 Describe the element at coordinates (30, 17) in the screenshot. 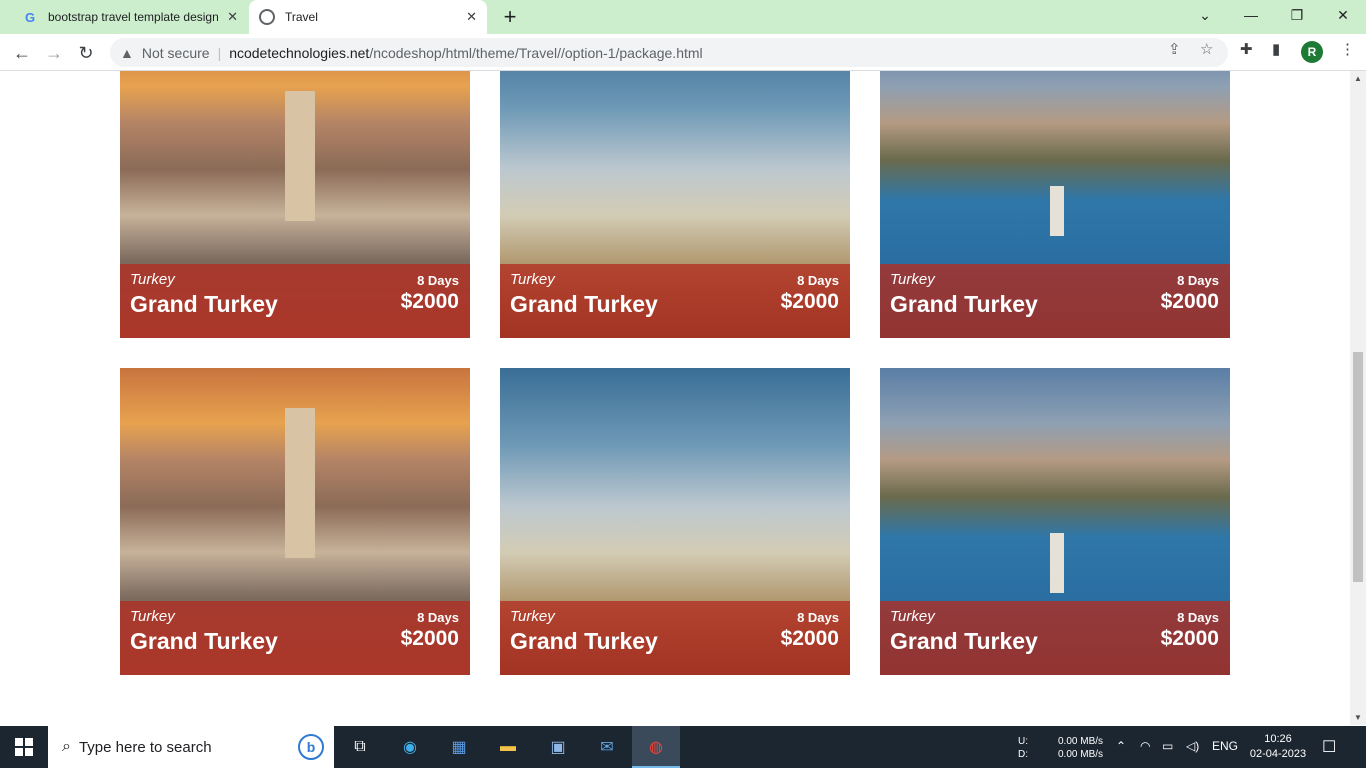

I see `google-icon: G` at that location.